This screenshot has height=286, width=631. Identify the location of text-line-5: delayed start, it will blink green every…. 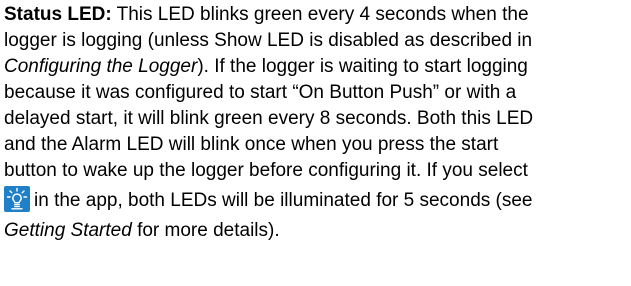
(269, 118).